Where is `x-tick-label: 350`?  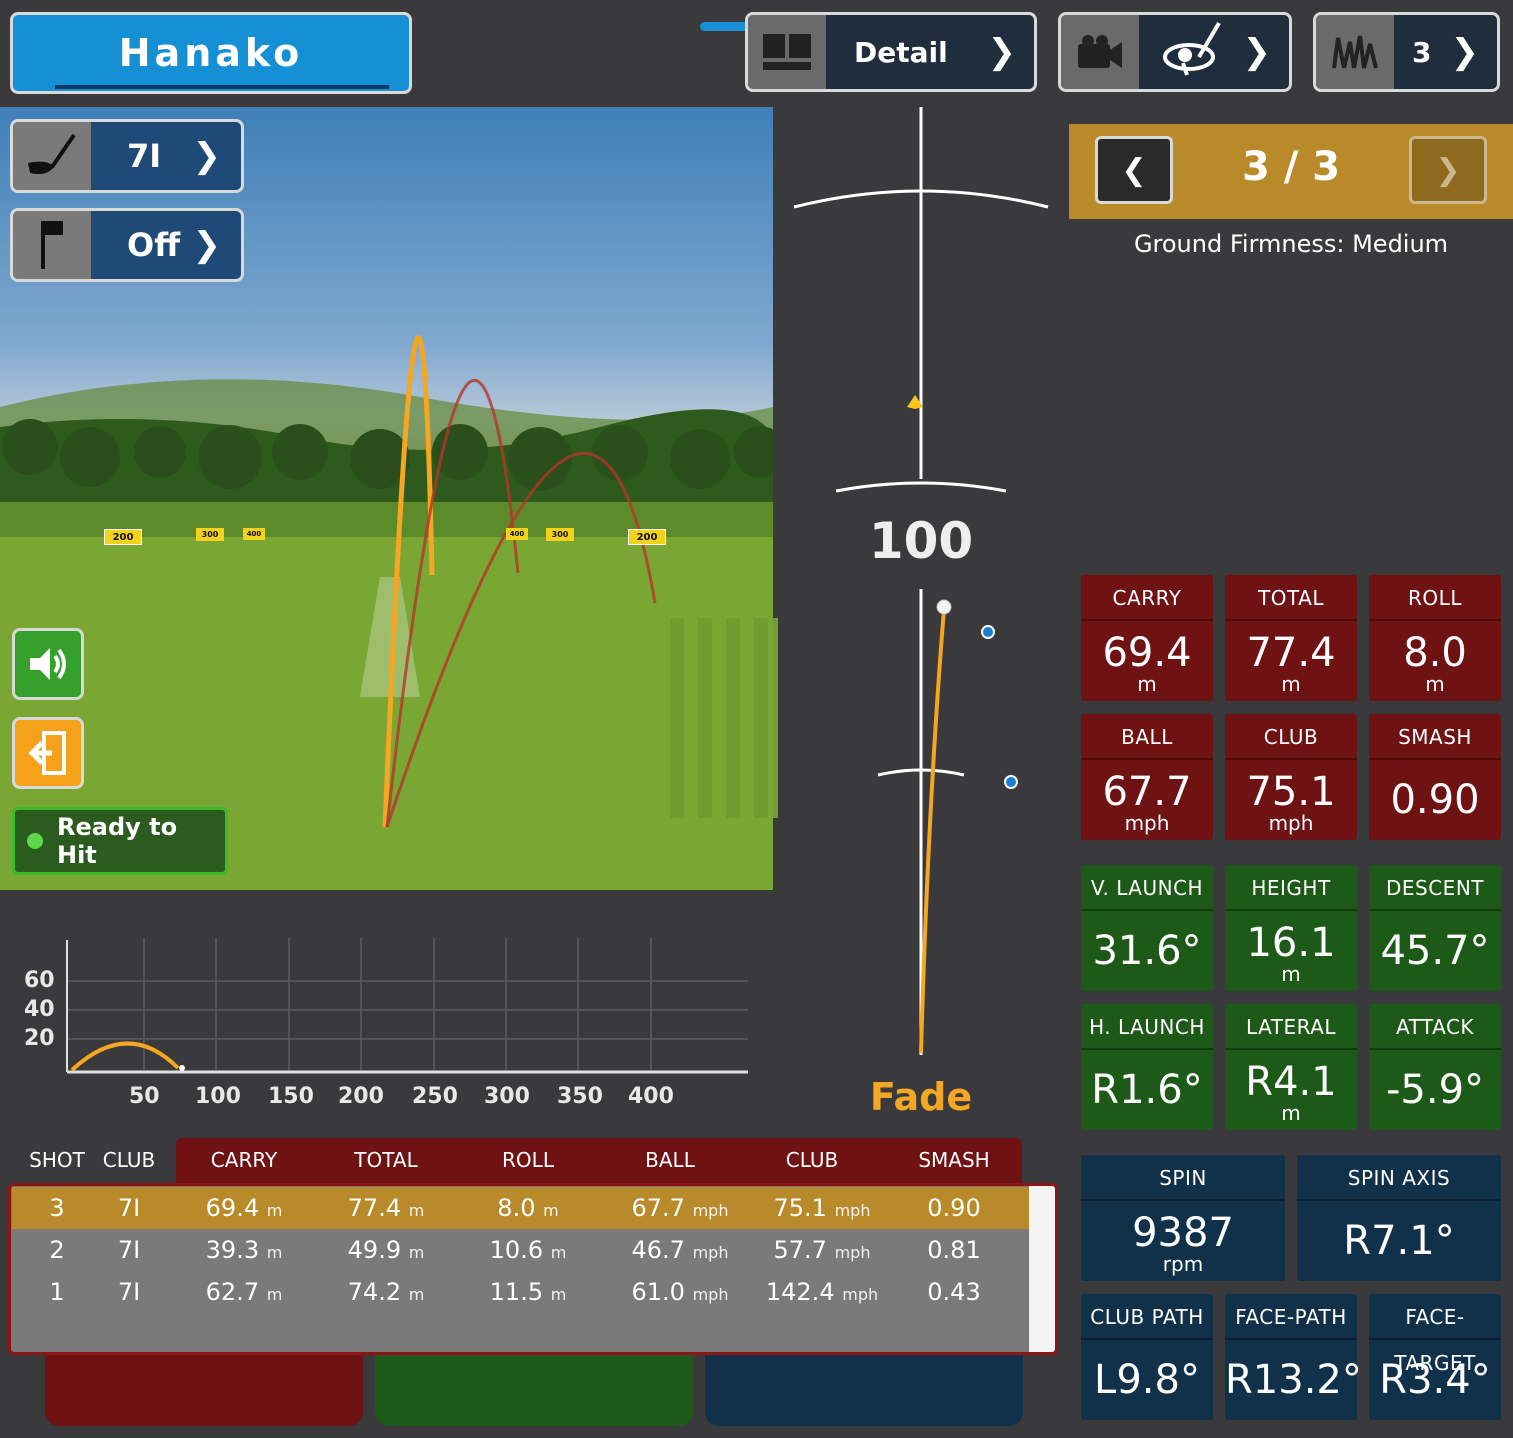
x-tick-label: 350 is located at coordinates (580, 1096).